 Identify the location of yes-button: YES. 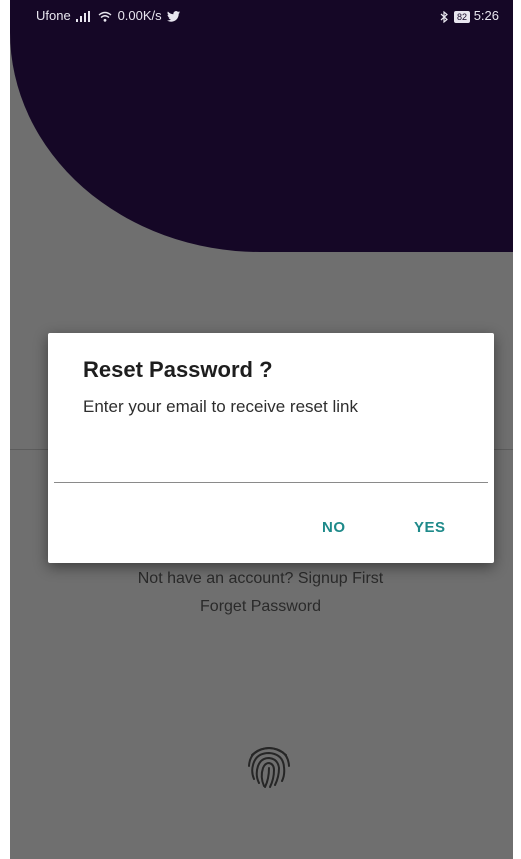
(430, 527).